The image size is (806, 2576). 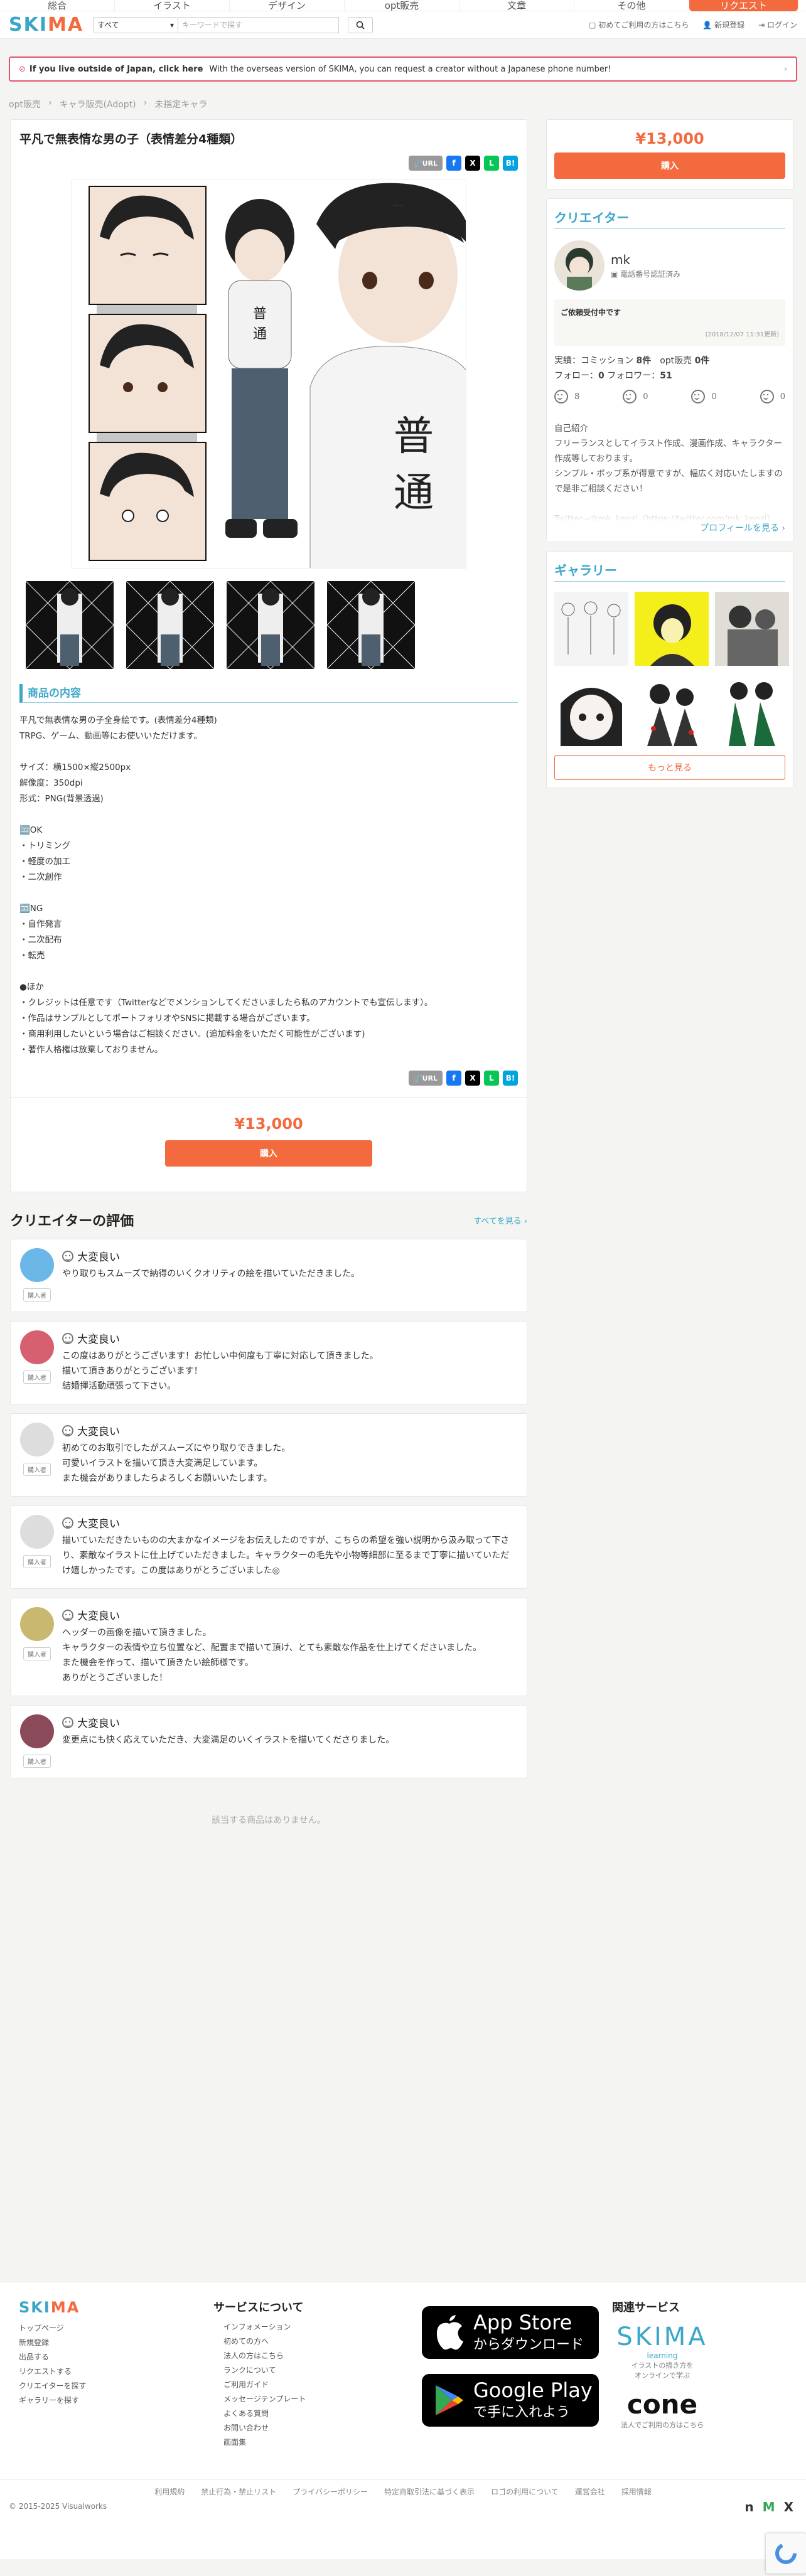 What do you see at coordinates (264, 2442) in the screenshot?
I see `footer-about-link: 画面集` at bounding box center [264, 2442].